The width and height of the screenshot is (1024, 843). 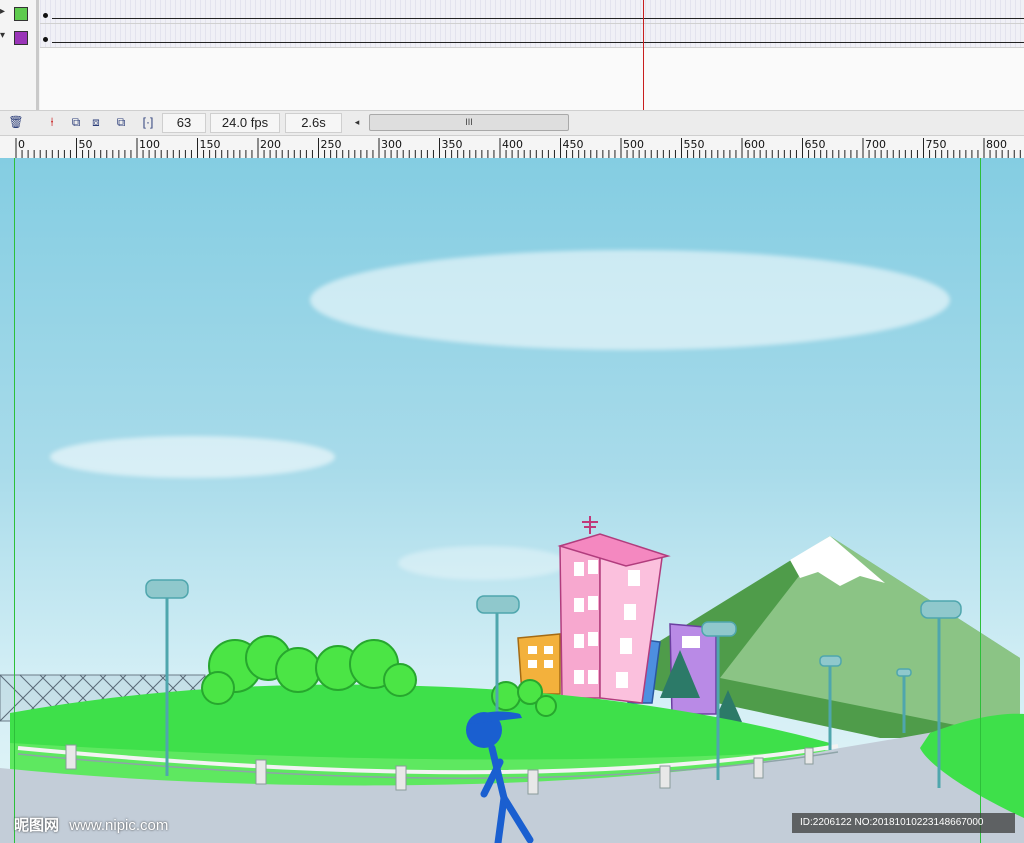 I want to click on ruler-tick-label: 650, so click(x=815, y=144).